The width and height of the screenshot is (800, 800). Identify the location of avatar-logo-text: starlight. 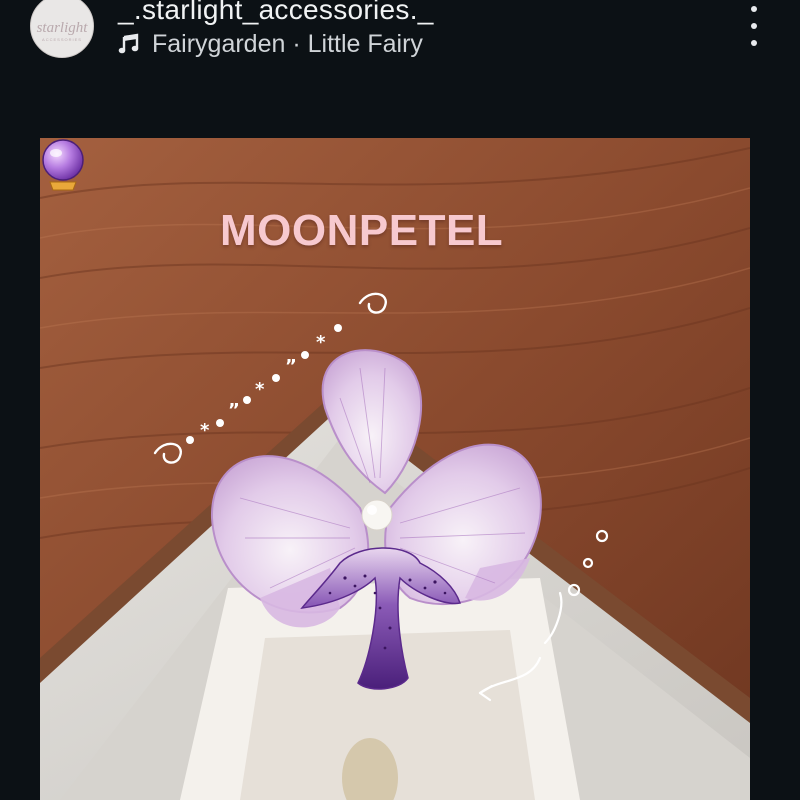
(62, 28).